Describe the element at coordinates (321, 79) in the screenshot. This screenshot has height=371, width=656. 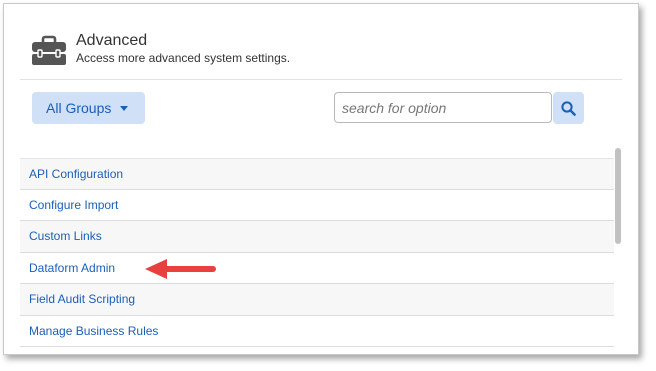
I see `header-divider` at that location.